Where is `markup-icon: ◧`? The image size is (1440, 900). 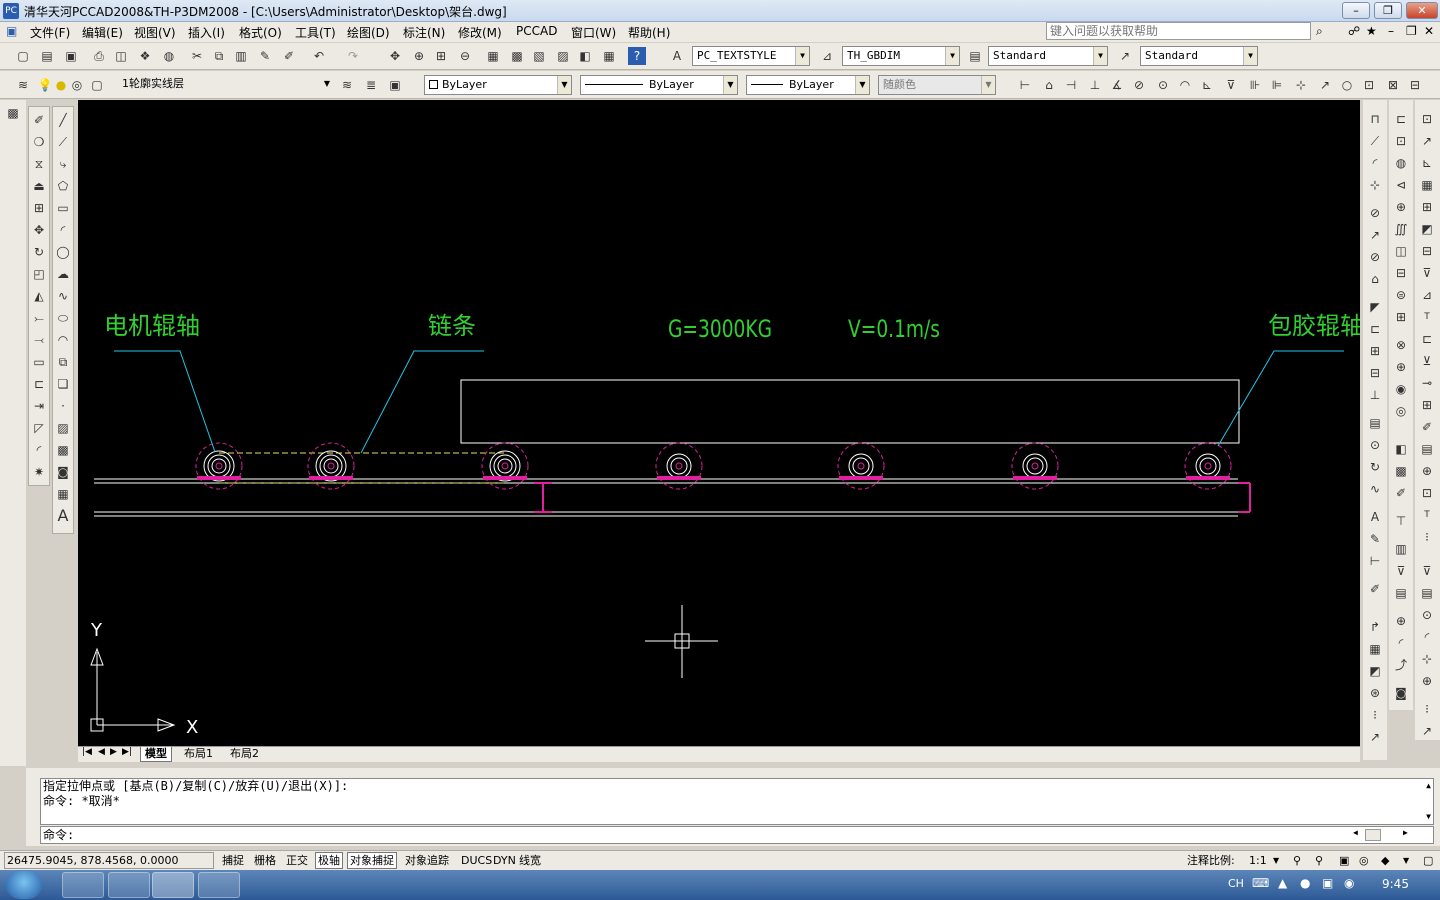
markup-icon: ◧ is located at coordinates (585, 56).